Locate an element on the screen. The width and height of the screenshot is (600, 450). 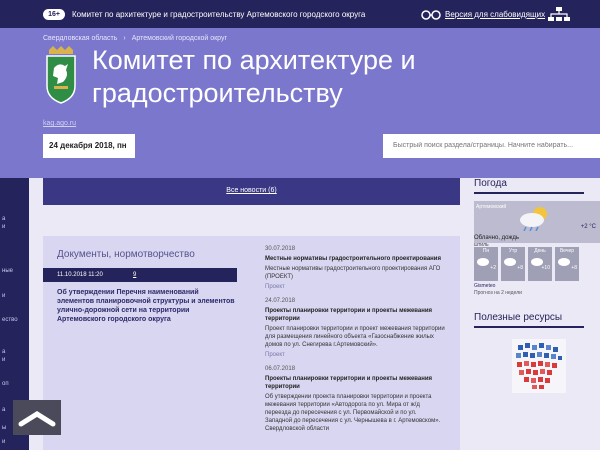
documents-heading: Документы, нормотворчество is located at coordinates (126, 255).